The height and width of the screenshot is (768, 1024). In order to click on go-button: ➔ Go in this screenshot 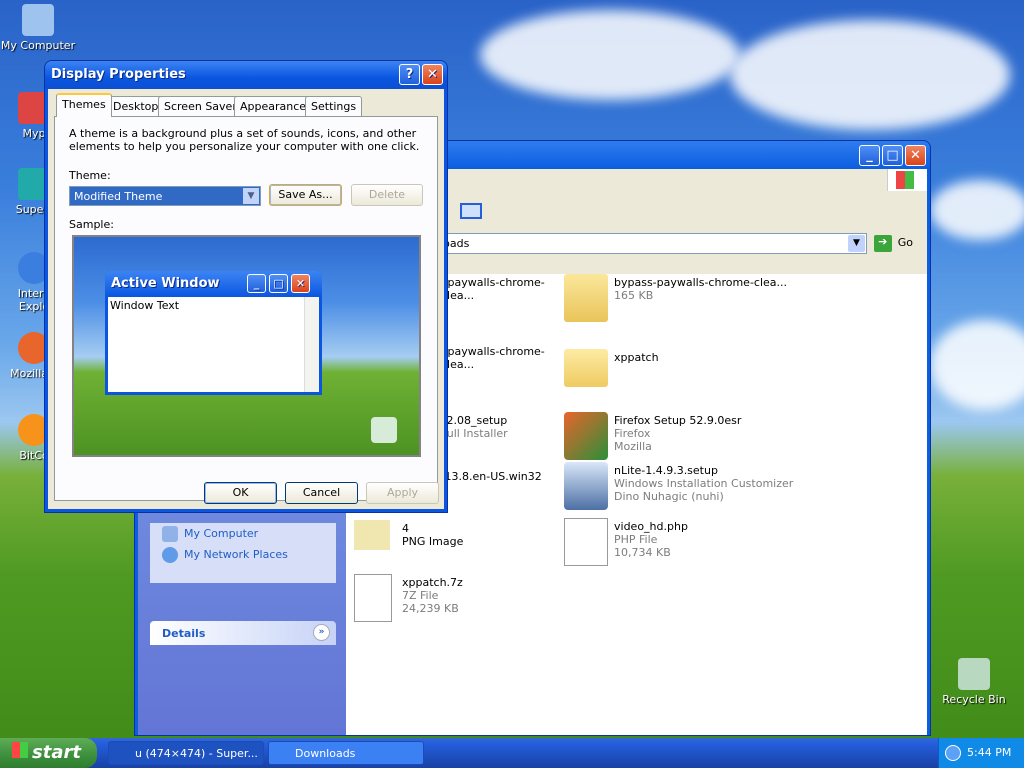, I will do `click(893, 243)`.